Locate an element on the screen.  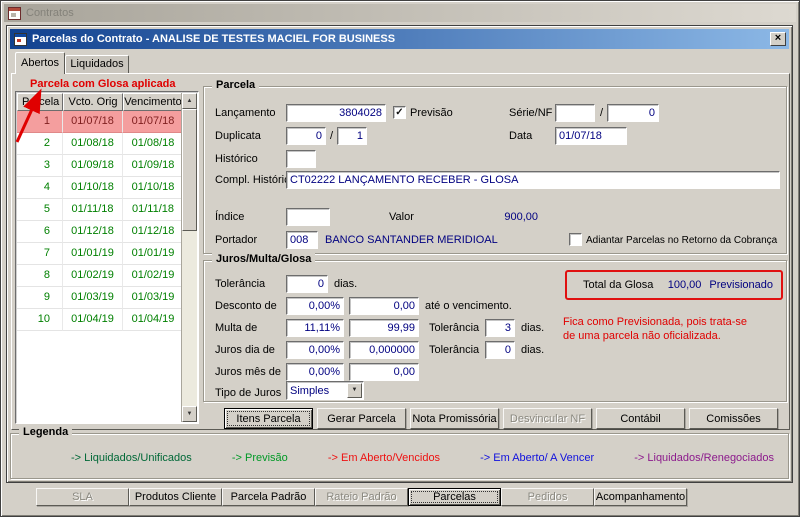
multa-pct-input is located at coordinates (315, 328).